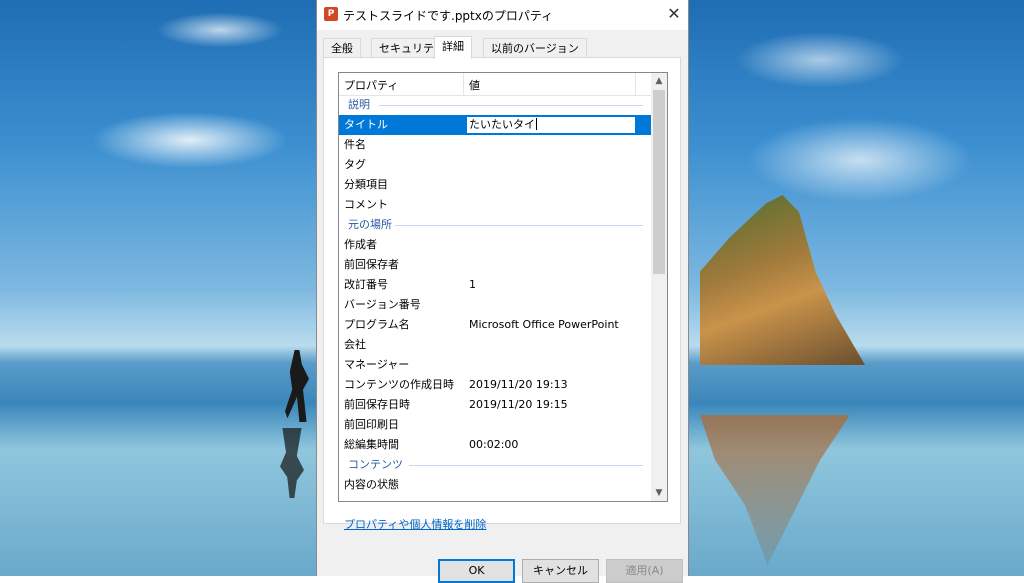  Describe the element at coordinates (366, 184) in the screenshot. I see `property-name: 分類項目` at that location.